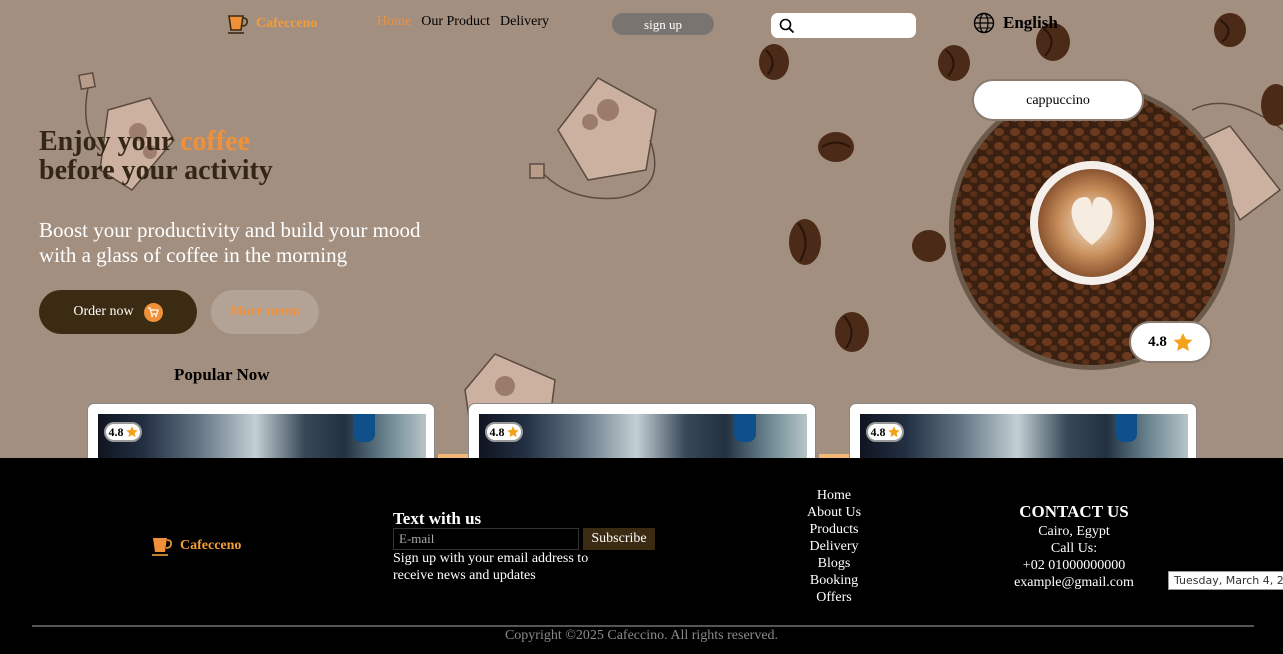 This screenshot has height=654, width=1283. I want to click on main-nav: Home Our Product Delivery, so click(463, 22).